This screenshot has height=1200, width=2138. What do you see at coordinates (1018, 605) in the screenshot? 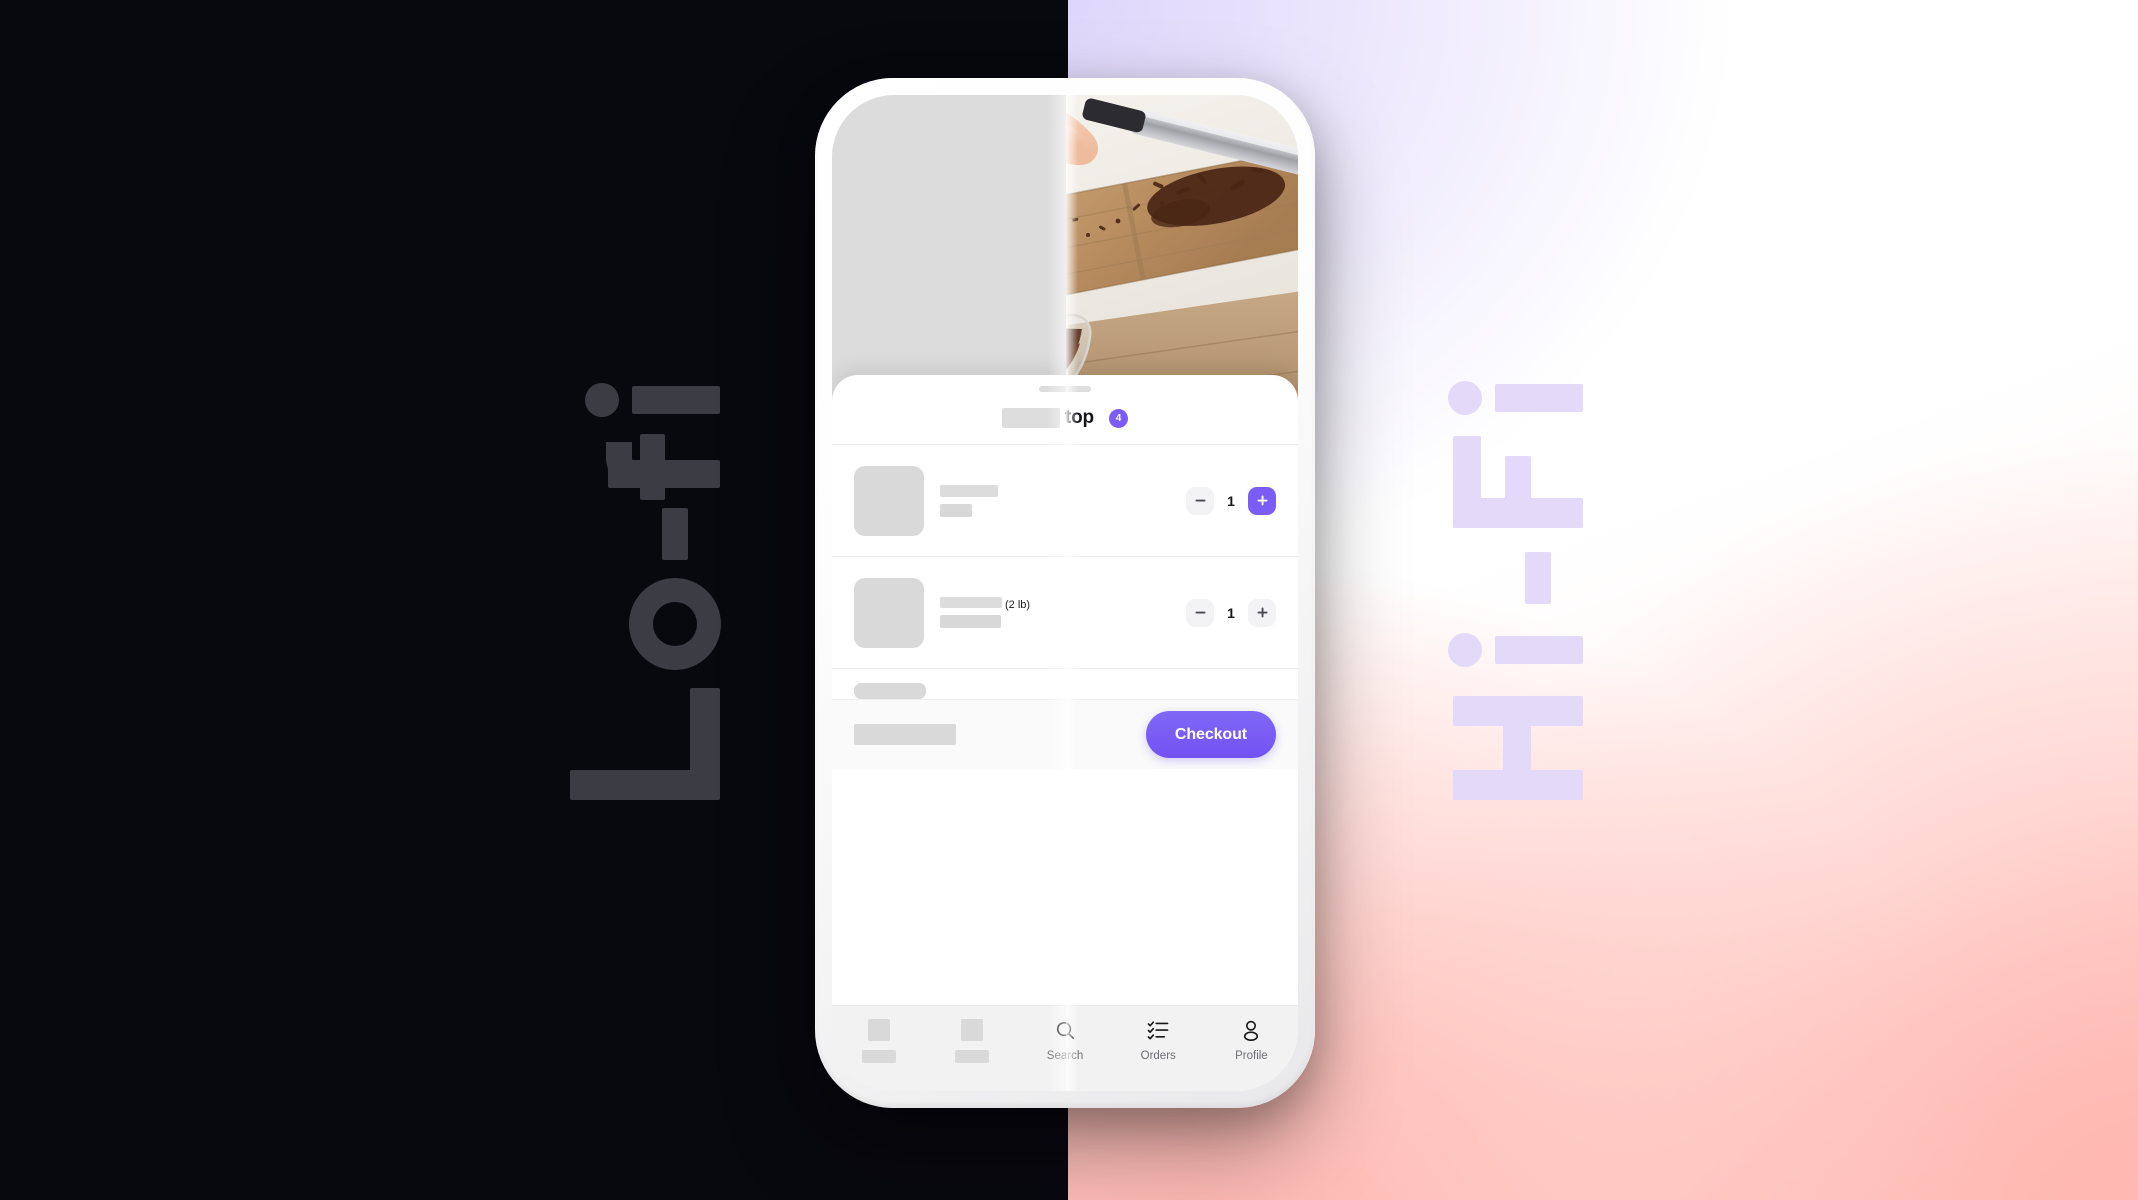
I see `cart-item-subtitle: (2 lb)` at bounding box center [1018, 605].